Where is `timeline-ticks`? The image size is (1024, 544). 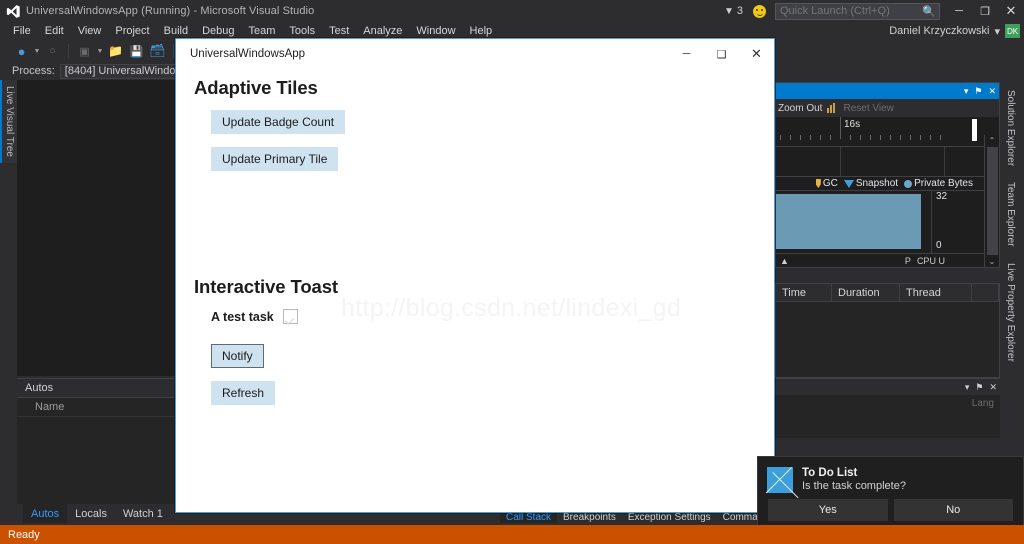 timeline-ticks is located at coordinates (887, 136).